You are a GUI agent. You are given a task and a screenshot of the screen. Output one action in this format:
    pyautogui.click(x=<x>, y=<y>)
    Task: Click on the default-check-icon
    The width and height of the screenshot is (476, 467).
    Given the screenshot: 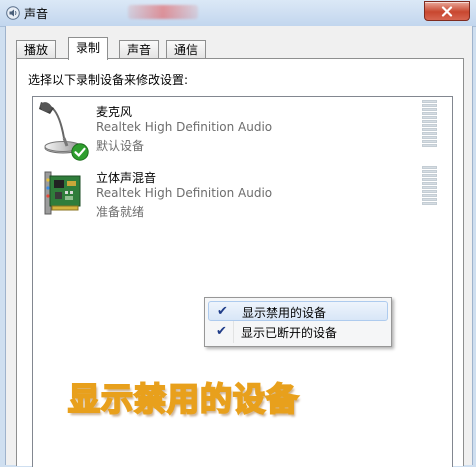 What is the action you would take?
    pyautogui.click(x=80, y=152)
    